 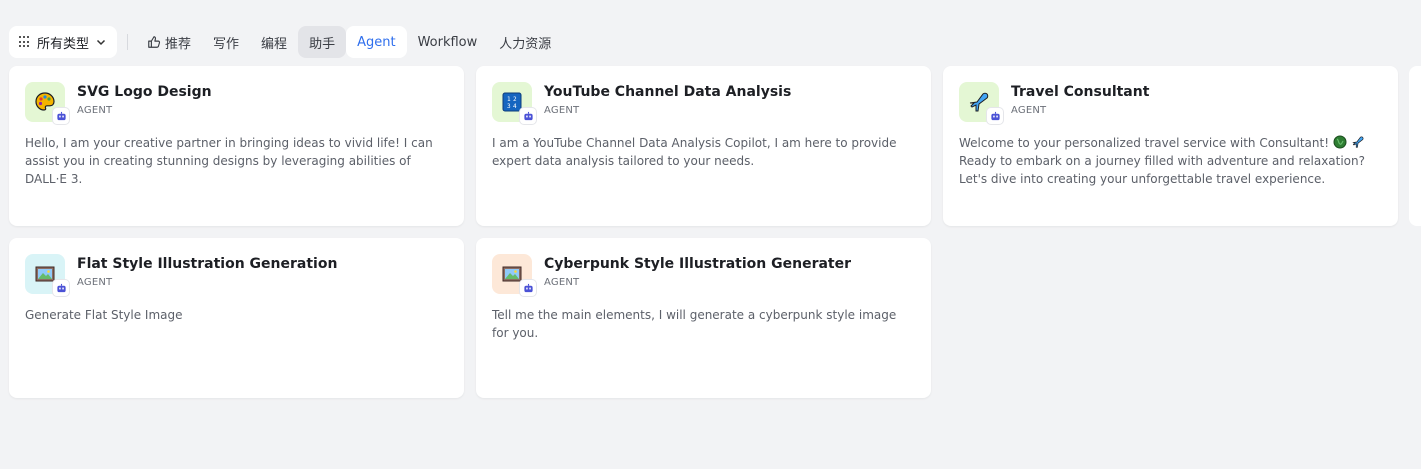 I want to click on tab-hr: 人力资源, so click(x=525, y=42).